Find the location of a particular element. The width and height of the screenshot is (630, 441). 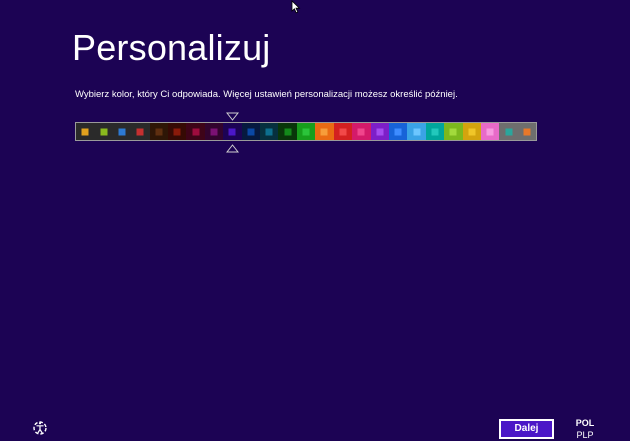

page-title: Personalizuj is located at coordinates (171, 47).